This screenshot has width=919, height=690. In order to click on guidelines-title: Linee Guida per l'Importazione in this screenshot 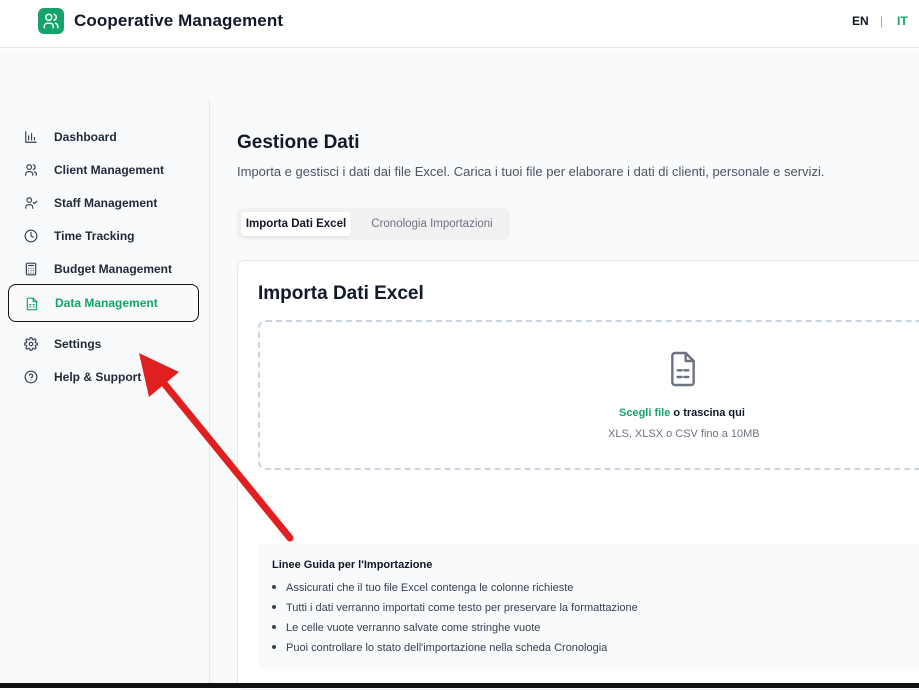, I will do `click(352, 565)`.